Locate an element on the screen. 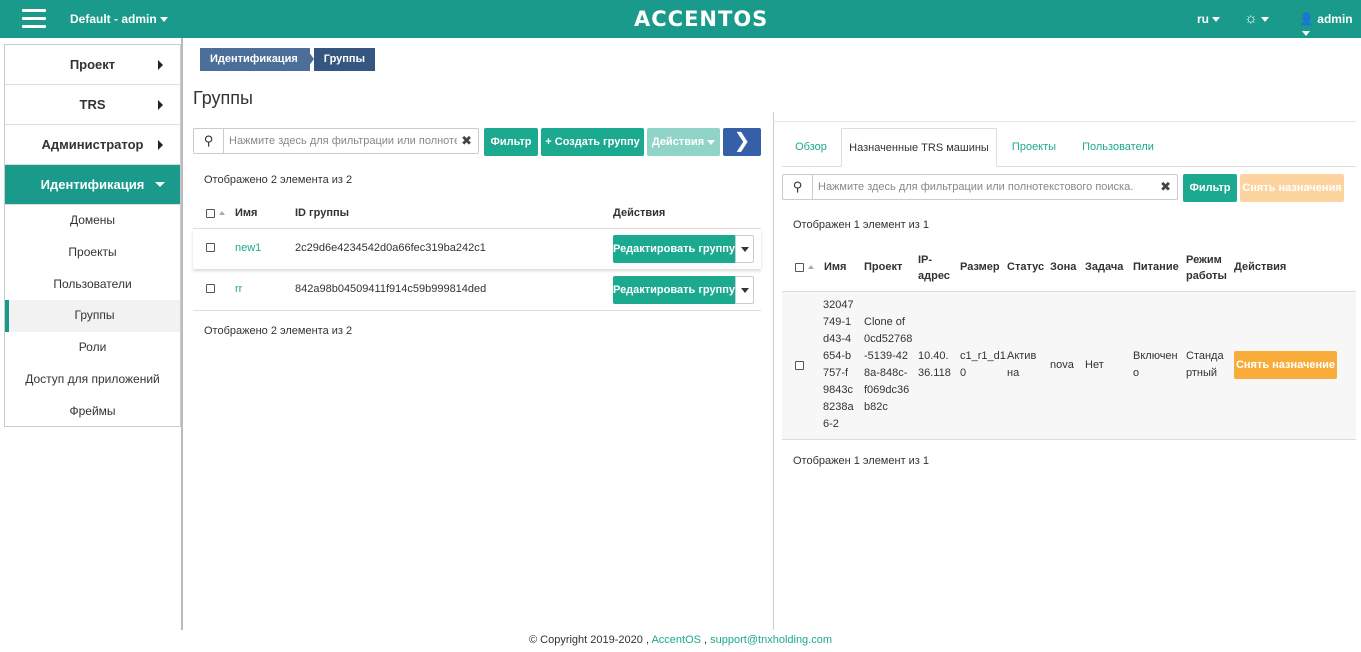 This screenshot has width=1361, height=652. chevron-right-icon is located at coordinates (160, 105).